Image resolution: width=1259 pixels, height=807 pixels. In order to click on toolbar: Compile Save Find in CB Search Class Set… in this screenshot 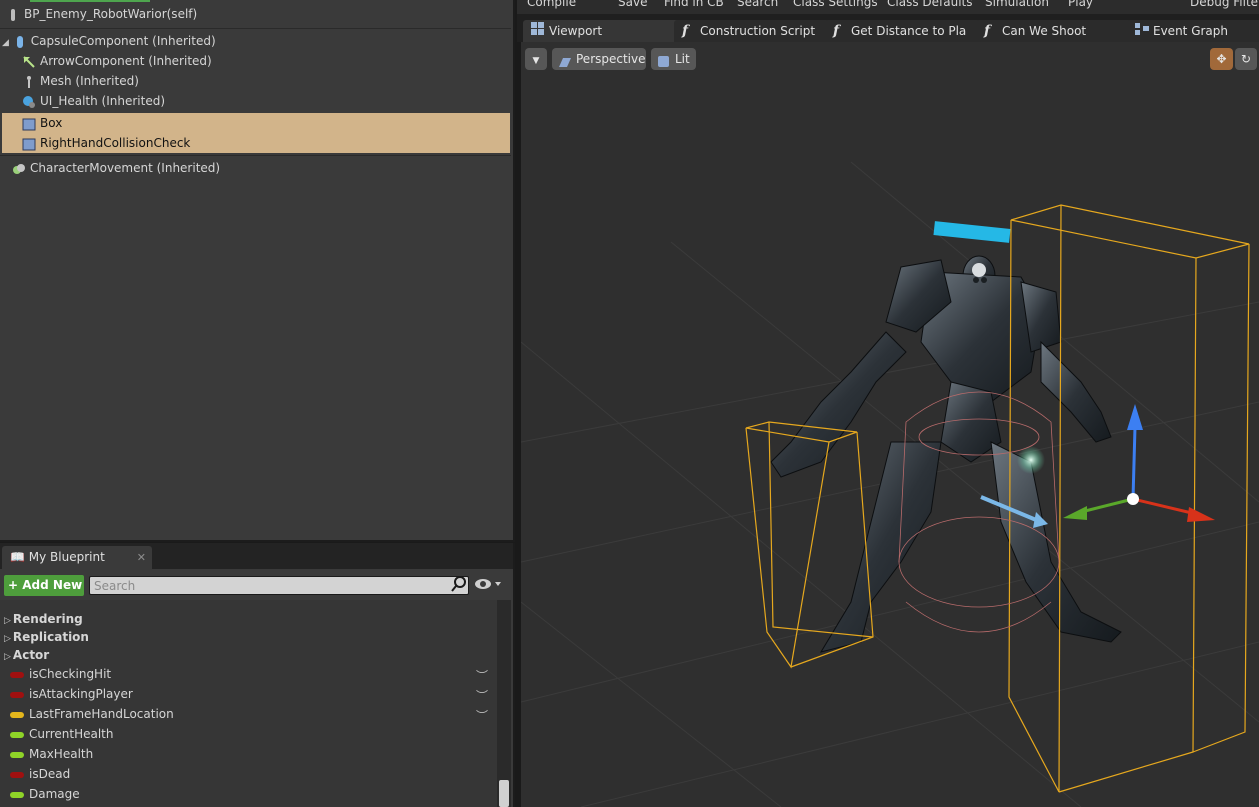, I will do `click(888, 7)`.